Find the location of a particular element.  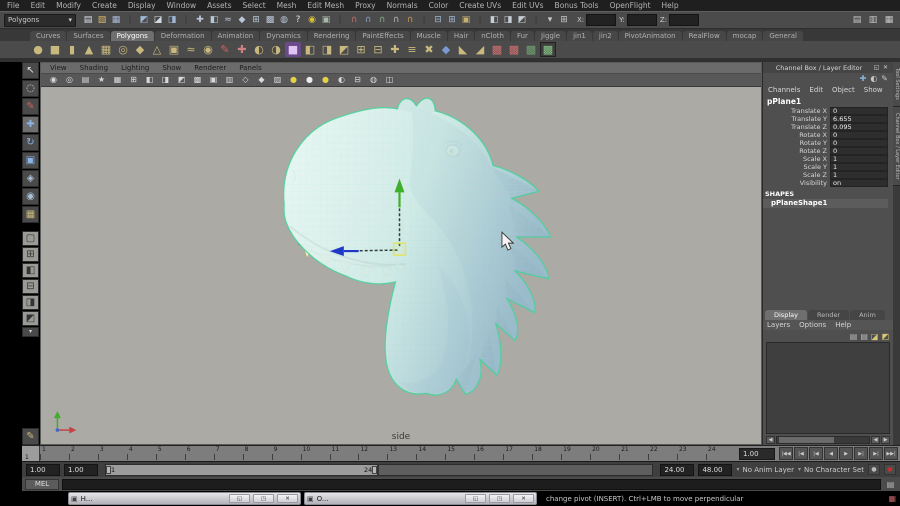

boolean-union-icon: ◨ is located at coordinates (327, 49).